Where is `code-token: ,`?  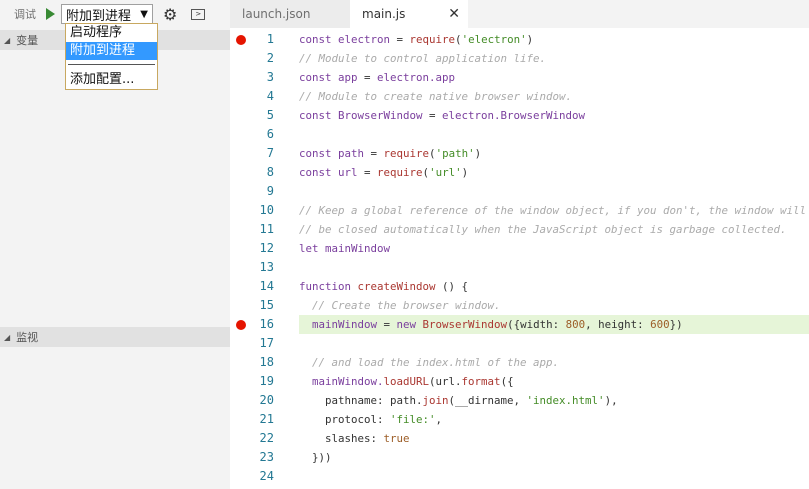 code-token: , is located at coordinates (439, 419).